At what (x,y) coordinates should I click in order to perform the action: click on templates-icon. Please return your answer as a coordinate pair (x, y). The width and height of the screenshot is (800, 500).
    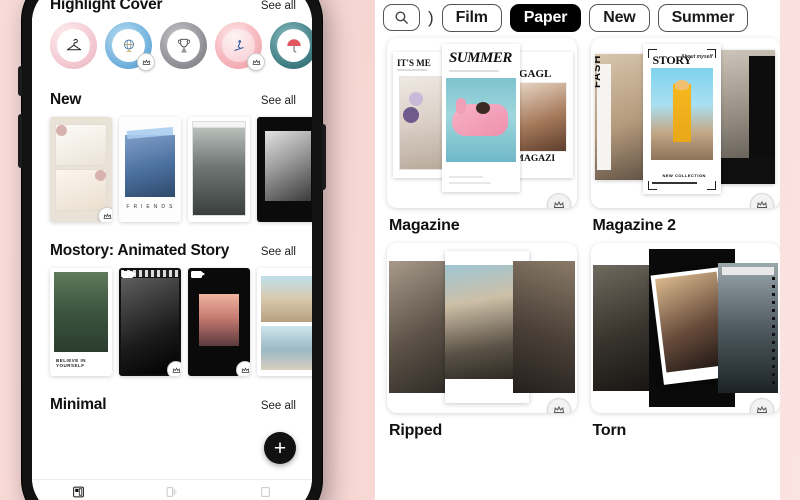
    Looking at the image, I should click on (79, 491).